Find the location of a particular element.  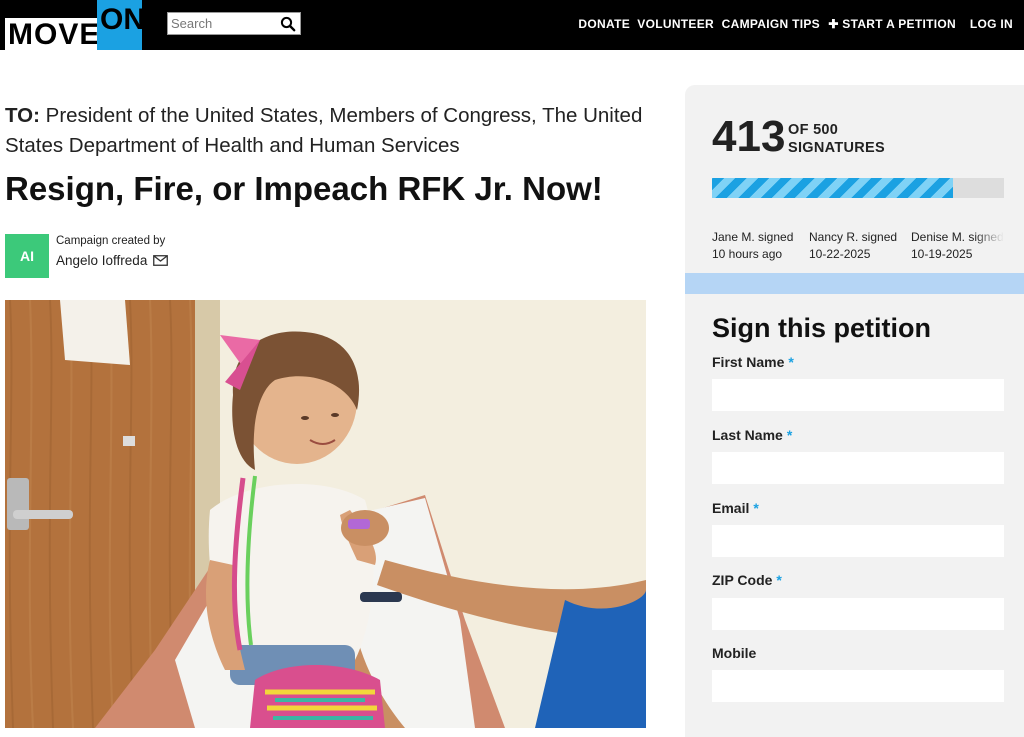

sign-petition-title: Sign this petition is located at coordinates (821, 328).